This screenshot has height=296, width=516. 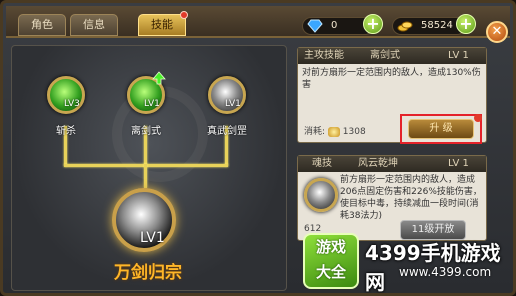 I want to click on watermark-logo: 游戏 大全, so click(x=331, y=261).